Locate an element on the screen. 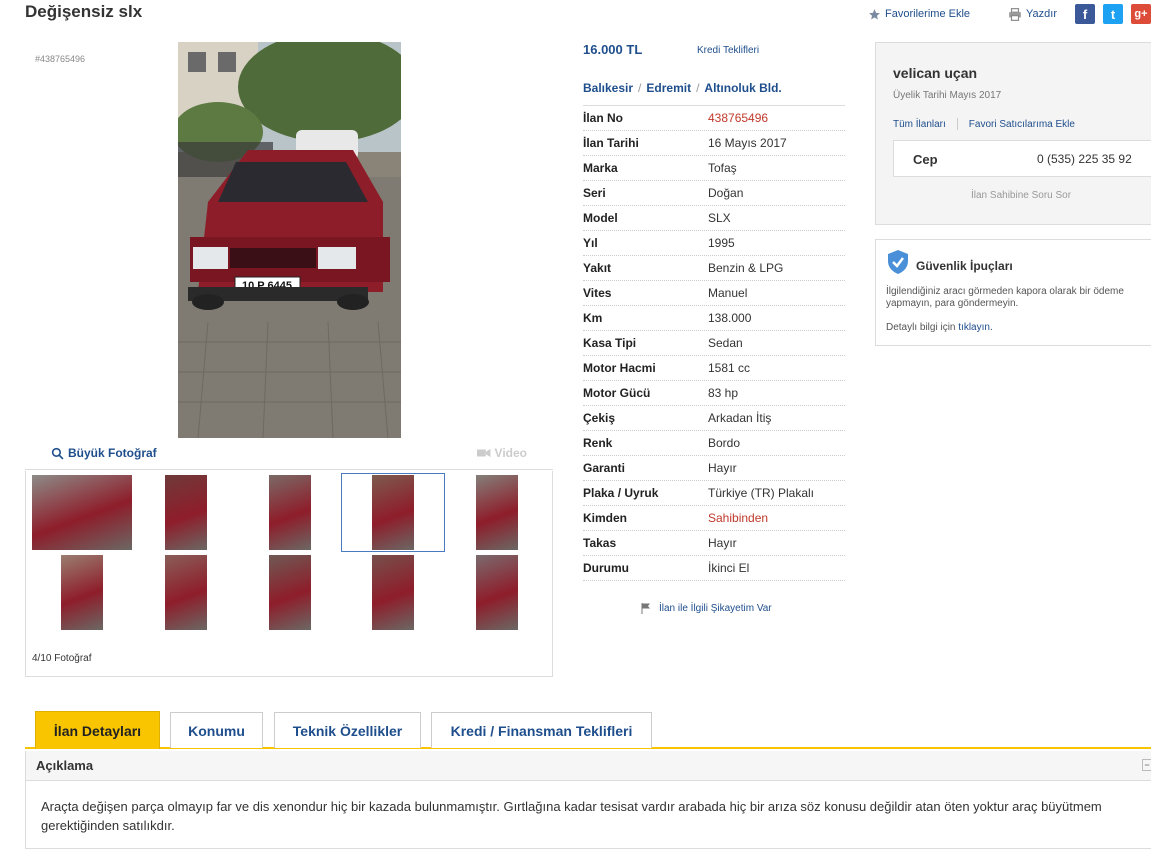 The height and width of the screenshot is (857, 1151). detail-row: Motor Hacmi 1581 cc is located at coordinates (714, 368).